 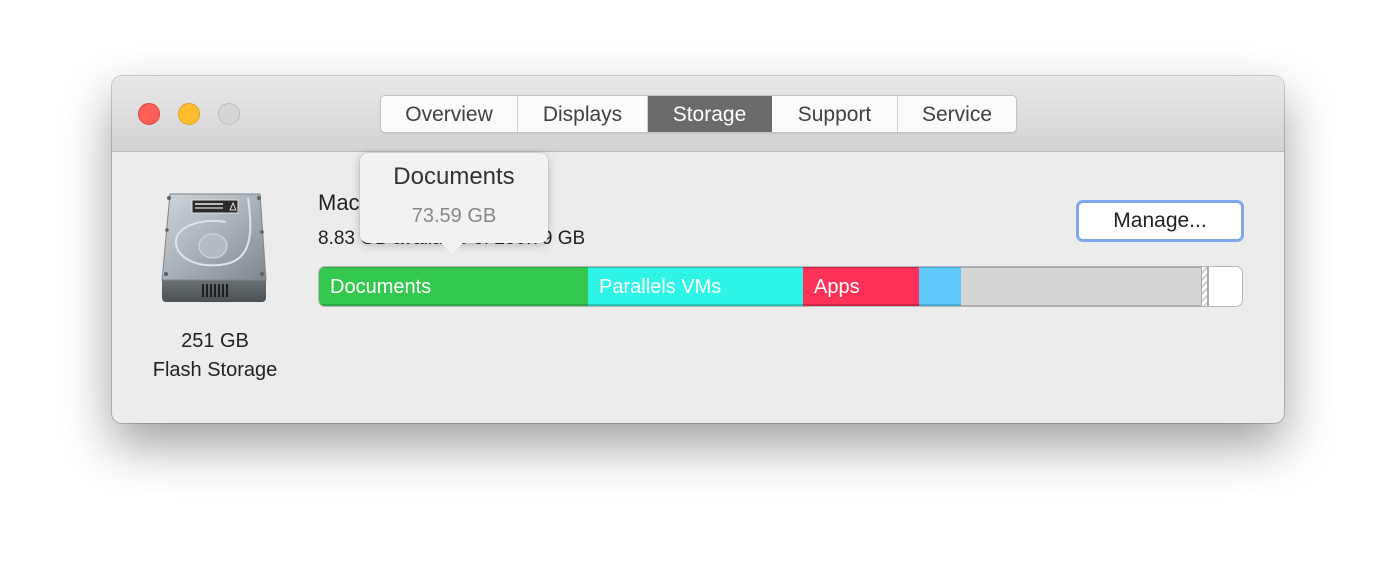 I want to click on zoom-button, so click(x=229, y=114).